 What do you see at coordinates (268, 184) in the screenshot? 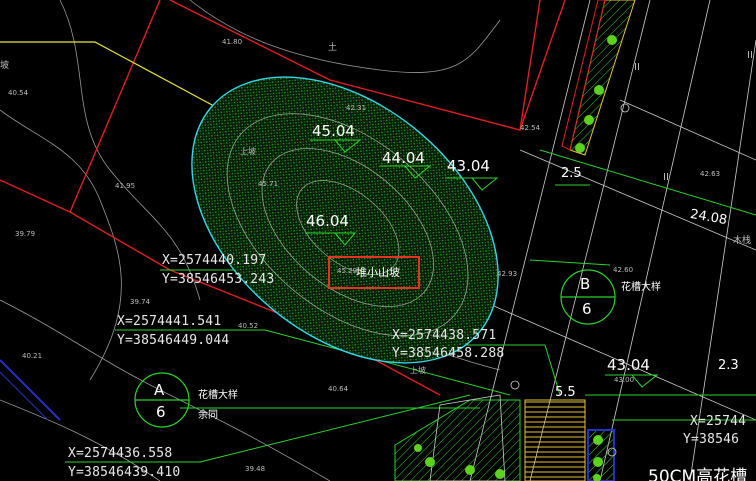
I see `spot-elevation: 45.71` at bounding box center [268, 184].